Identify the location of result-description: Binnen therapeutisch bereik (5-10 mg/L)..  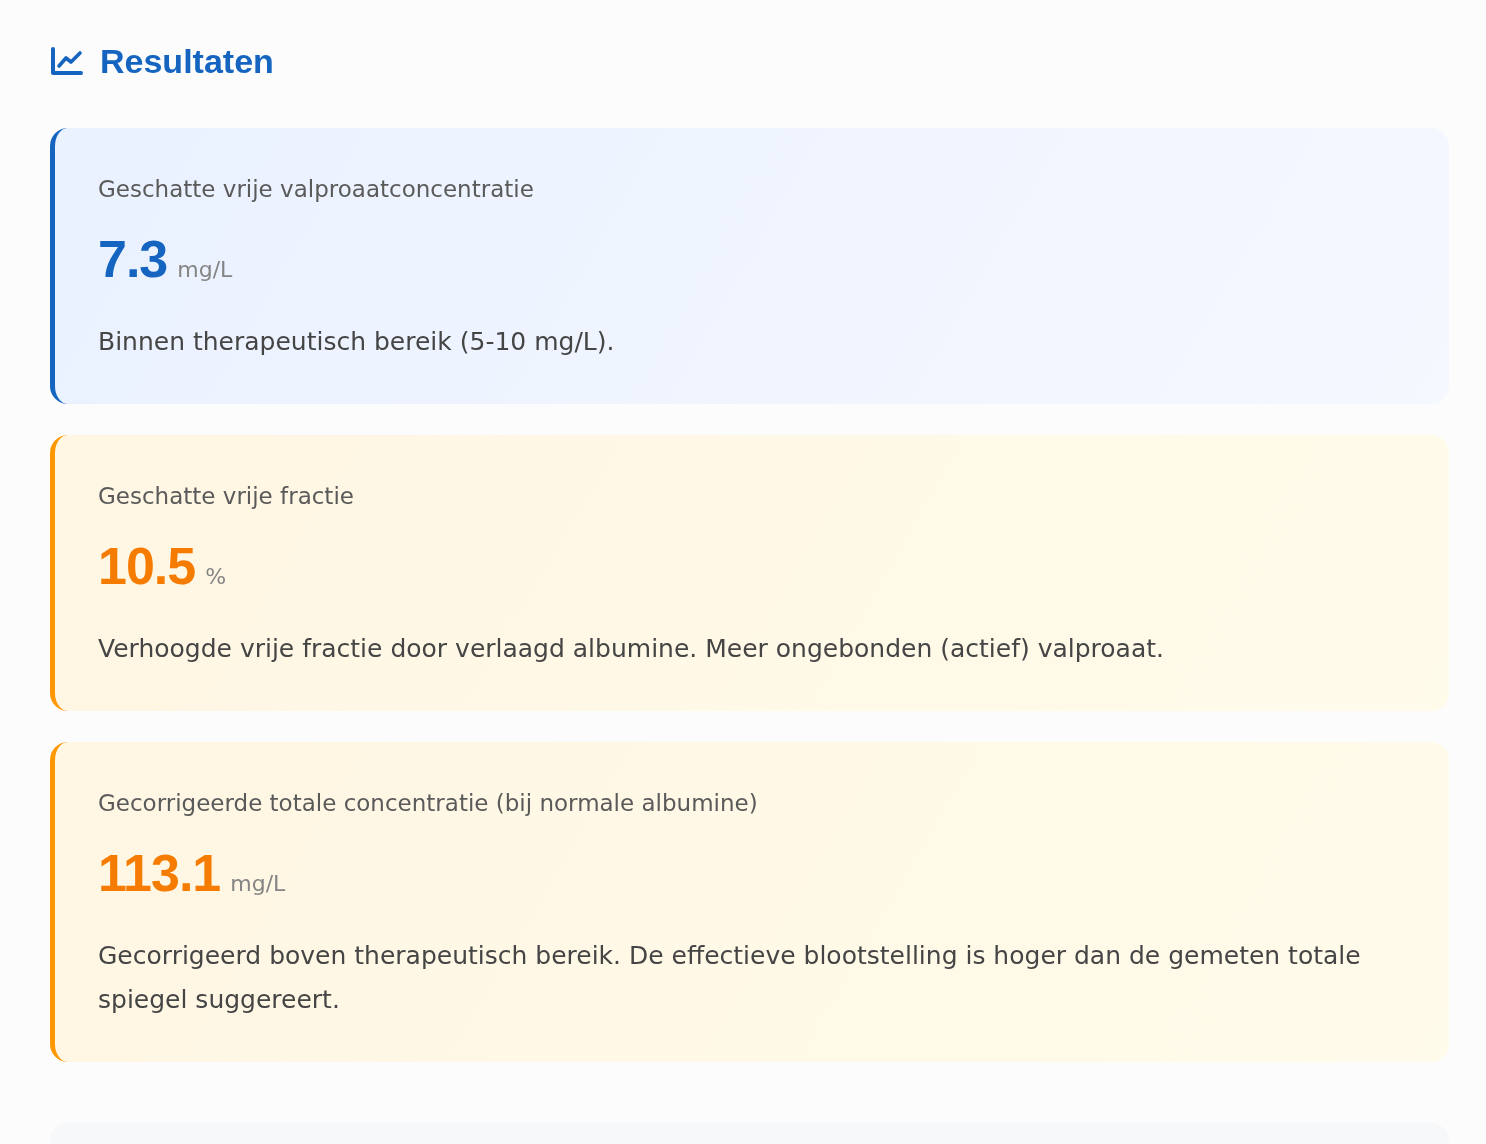
(357, 342).